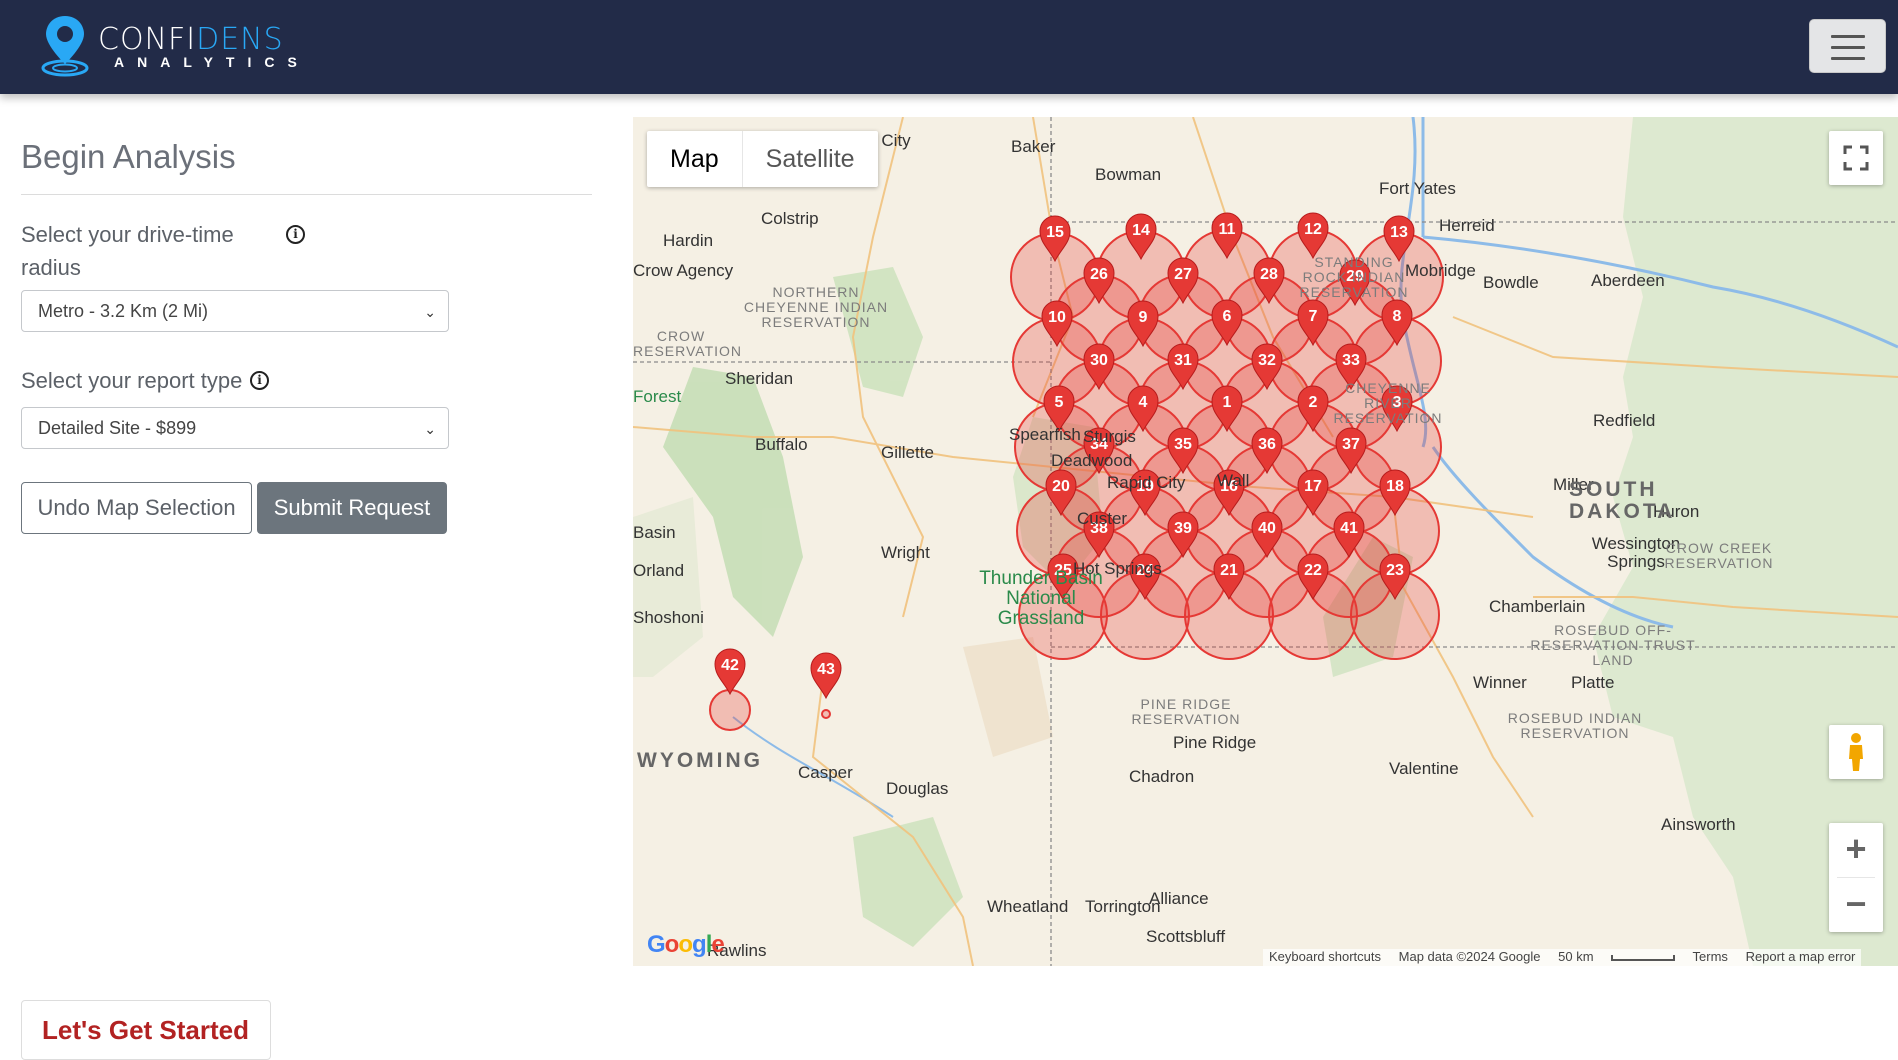 This screenshot has width=1898, height=1060. I want to click on place-label: Scottsbluff, so click(1186, 936).